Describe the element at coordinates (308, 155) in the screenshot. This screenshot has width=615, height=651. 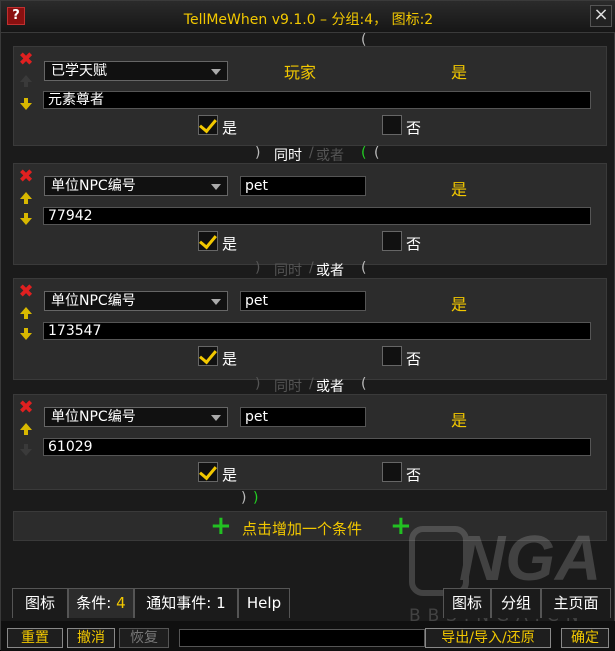
I see `logic-connector-1: ) 同时 / 或者 ( (` at that location.